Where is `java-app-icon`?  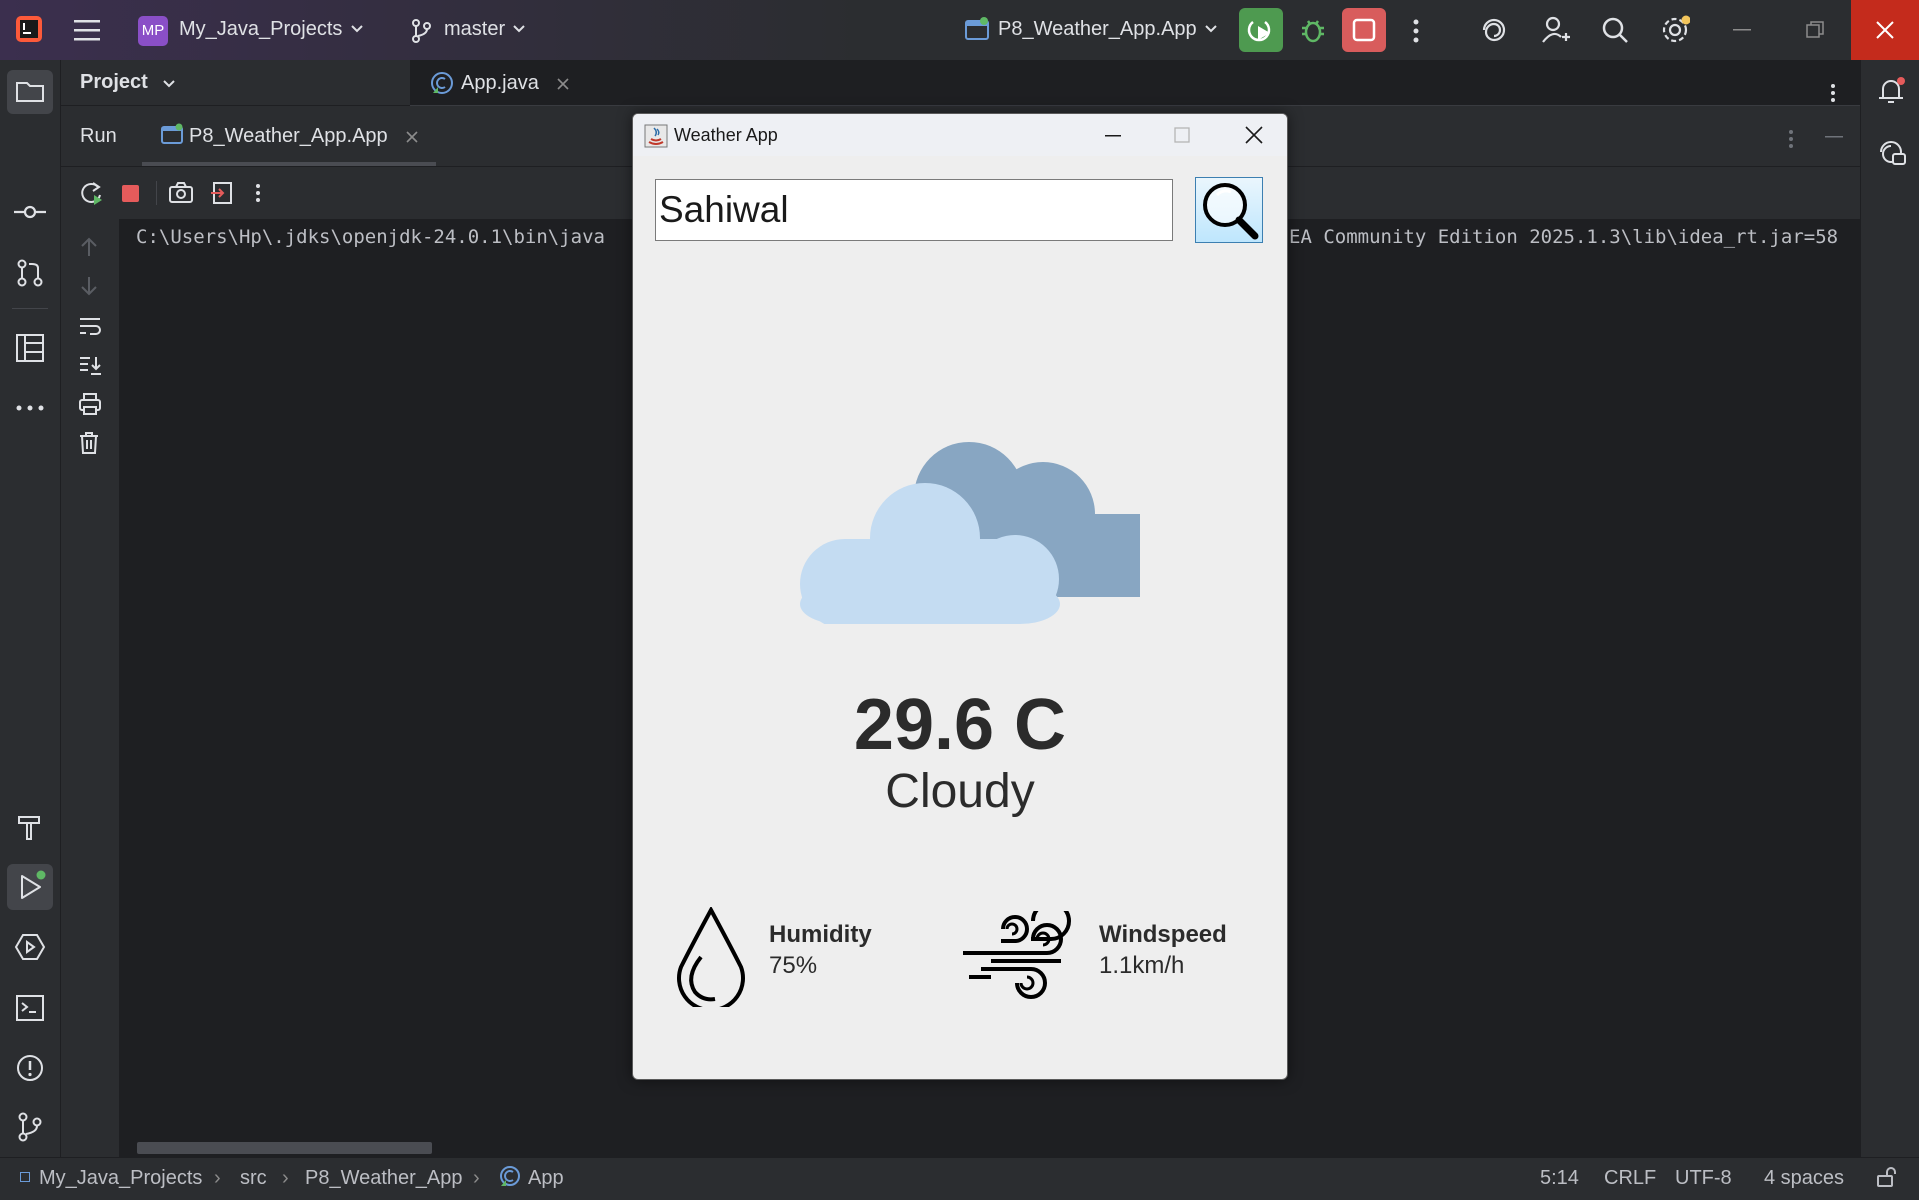 java-app-icon is located at coordinates (656, 136).